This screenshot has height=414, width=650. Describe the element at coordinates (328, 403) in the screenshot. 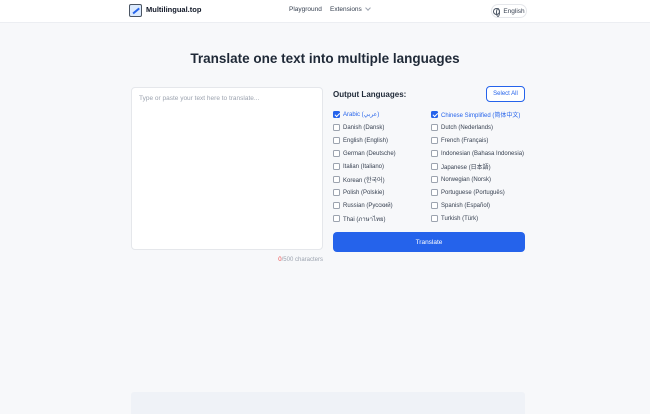

I see `results-panel` at that location.